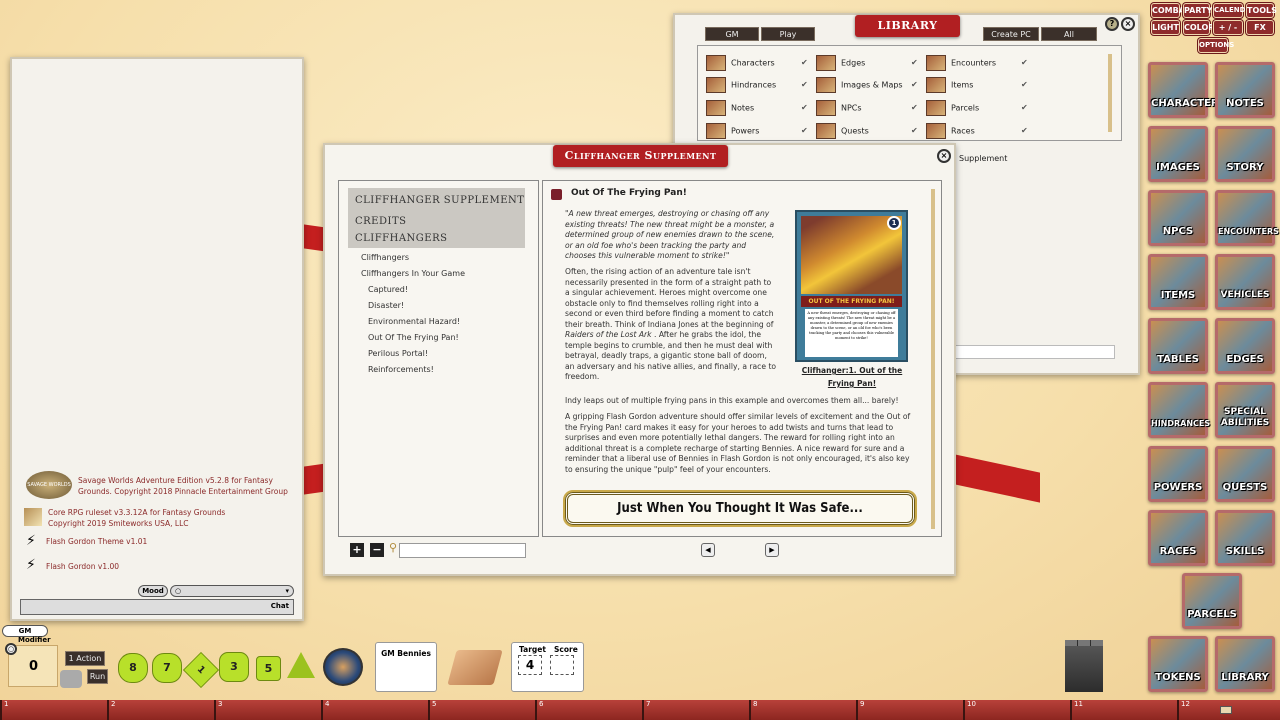 The width and height of the screenshot is (1280, 720). What do you see at coordinates (867, 109) in the screenshot?
I see `library-item-npcs: NPCs ✔` at bounding box center [867, 109].